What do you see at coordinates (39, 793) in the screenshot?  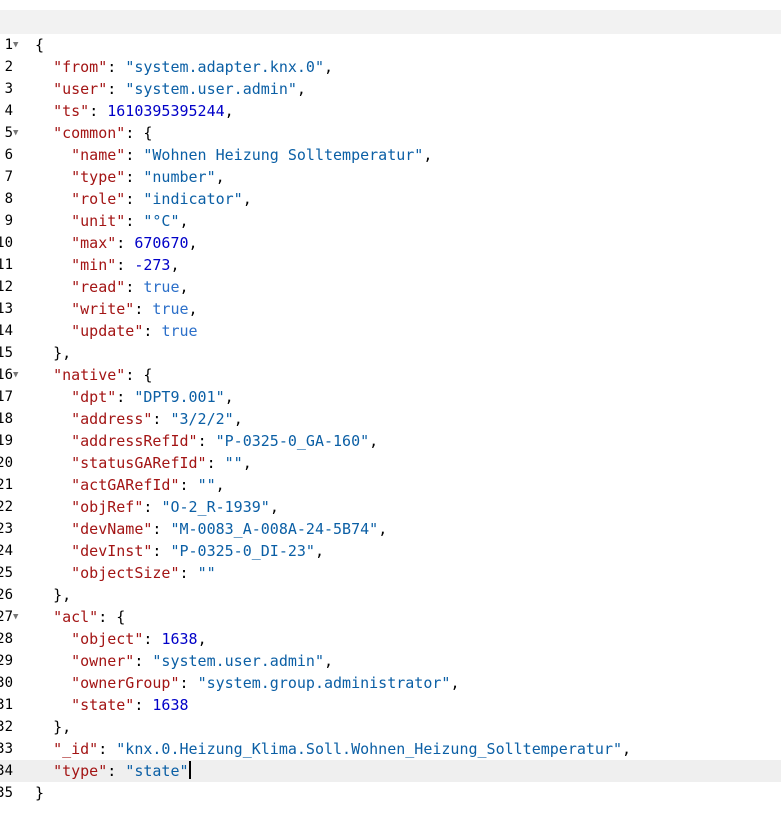 I see `code-text: }` at bounding box center [39, 793].